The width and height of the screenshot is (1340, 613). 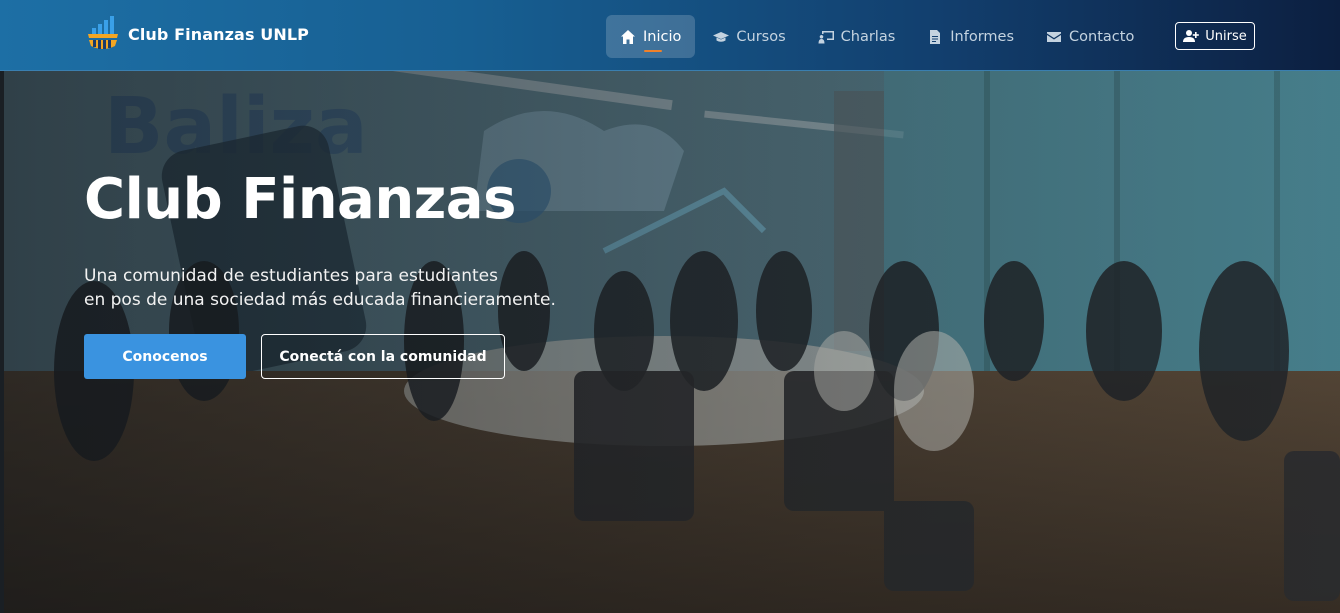 I want to click on brand-link: Club Finanzas UNLP, so click(x=197, y=34).